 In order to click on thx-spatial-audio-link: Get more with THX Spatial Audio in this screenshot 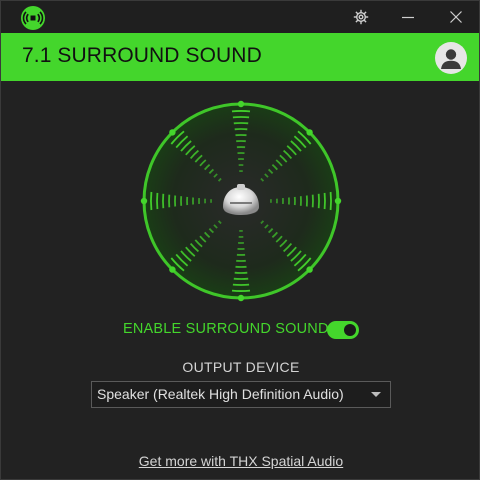, I will do `click(240, 461)`.